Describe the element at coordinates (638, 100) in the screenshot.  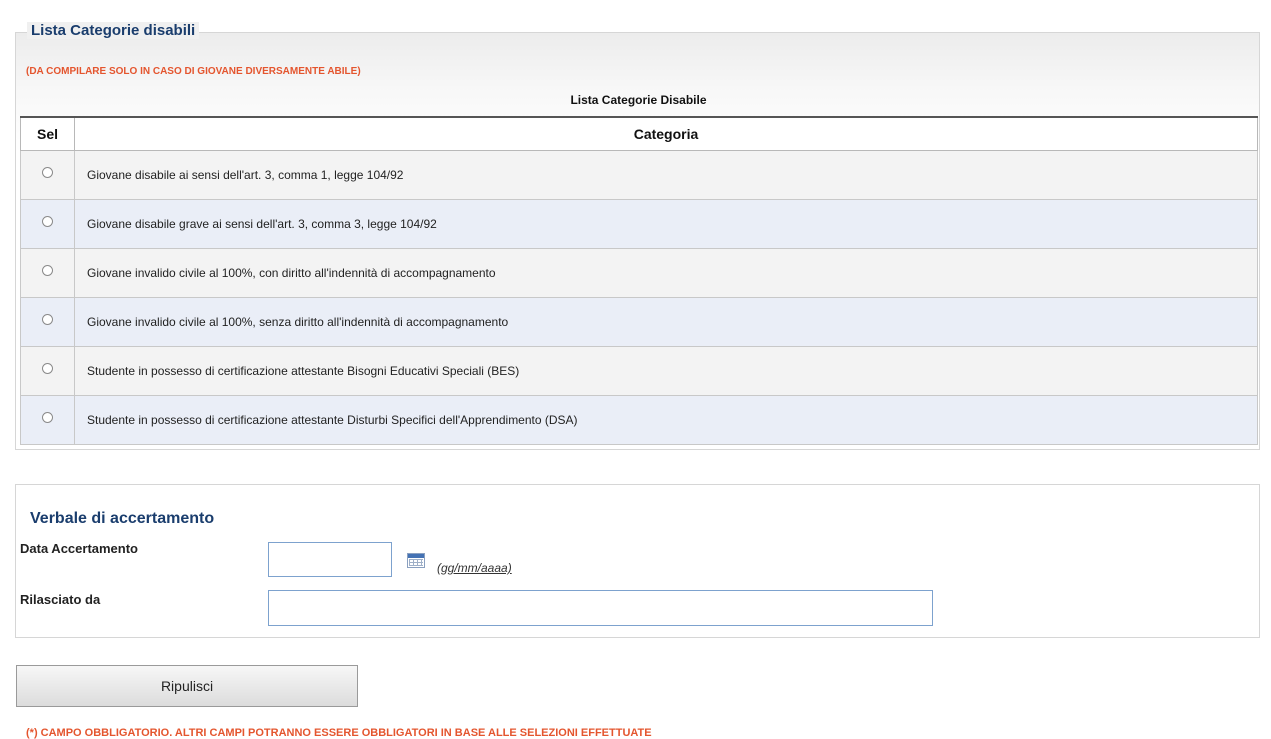
I see `categories-table-caption: Lista Categorie Disabile` at that location.